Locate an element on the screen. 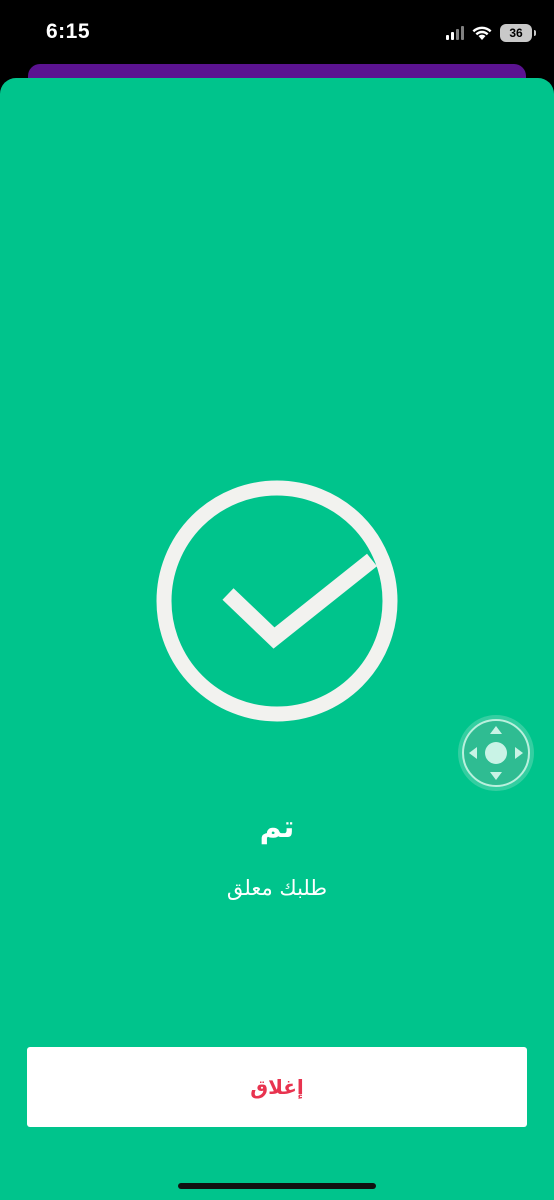  dpad-icon is located at coordinates (496, 753).